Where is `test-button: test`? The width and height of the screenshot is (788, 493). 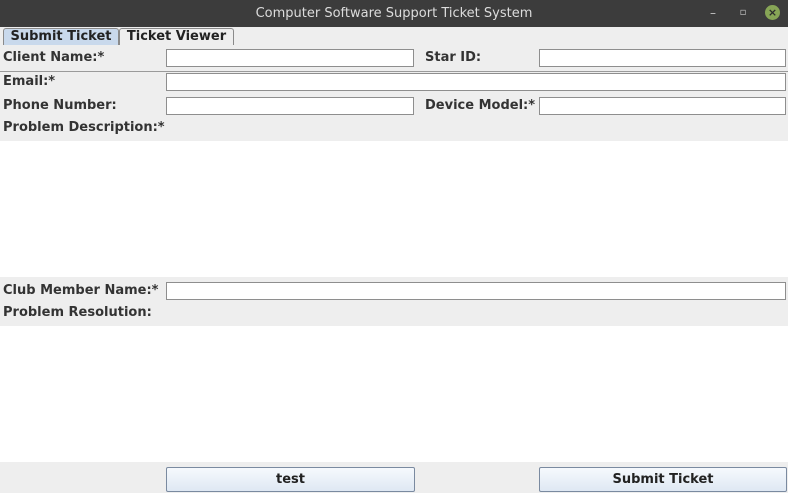 test-button: test is located at coordinates (290, 479).